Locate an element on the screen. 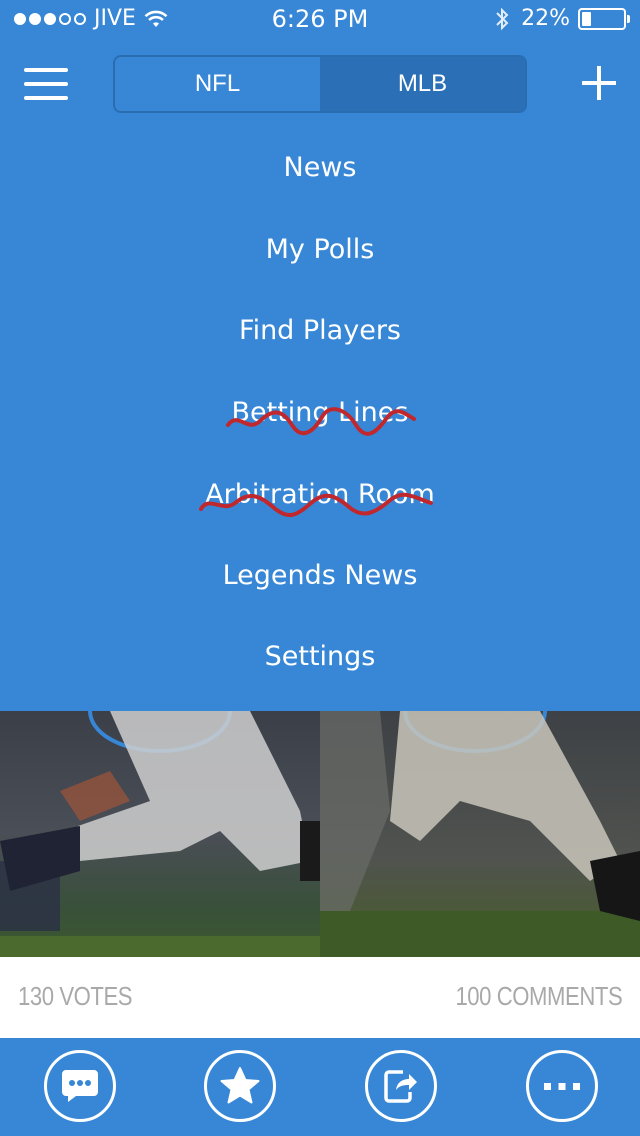  menu-item-legends-news: Legends News is located at coordinates (320, 575).